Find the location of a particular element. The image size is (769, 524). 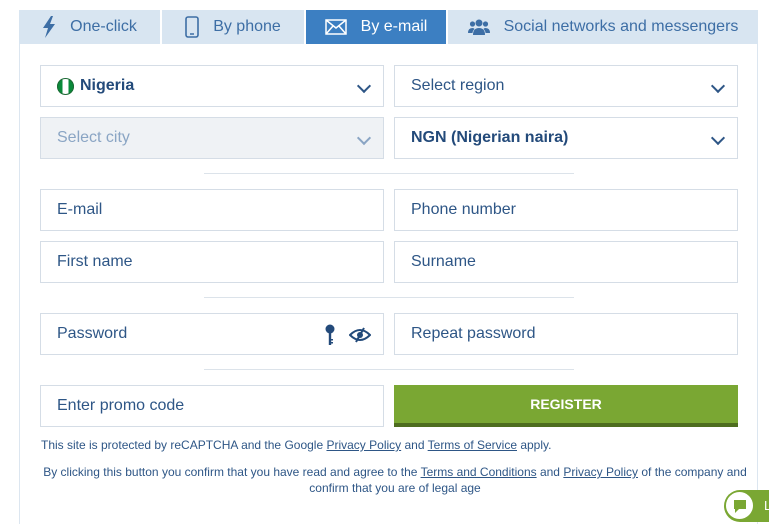

currency-value: NGN (Nigerian naira) is located at coordinates (490, 137).